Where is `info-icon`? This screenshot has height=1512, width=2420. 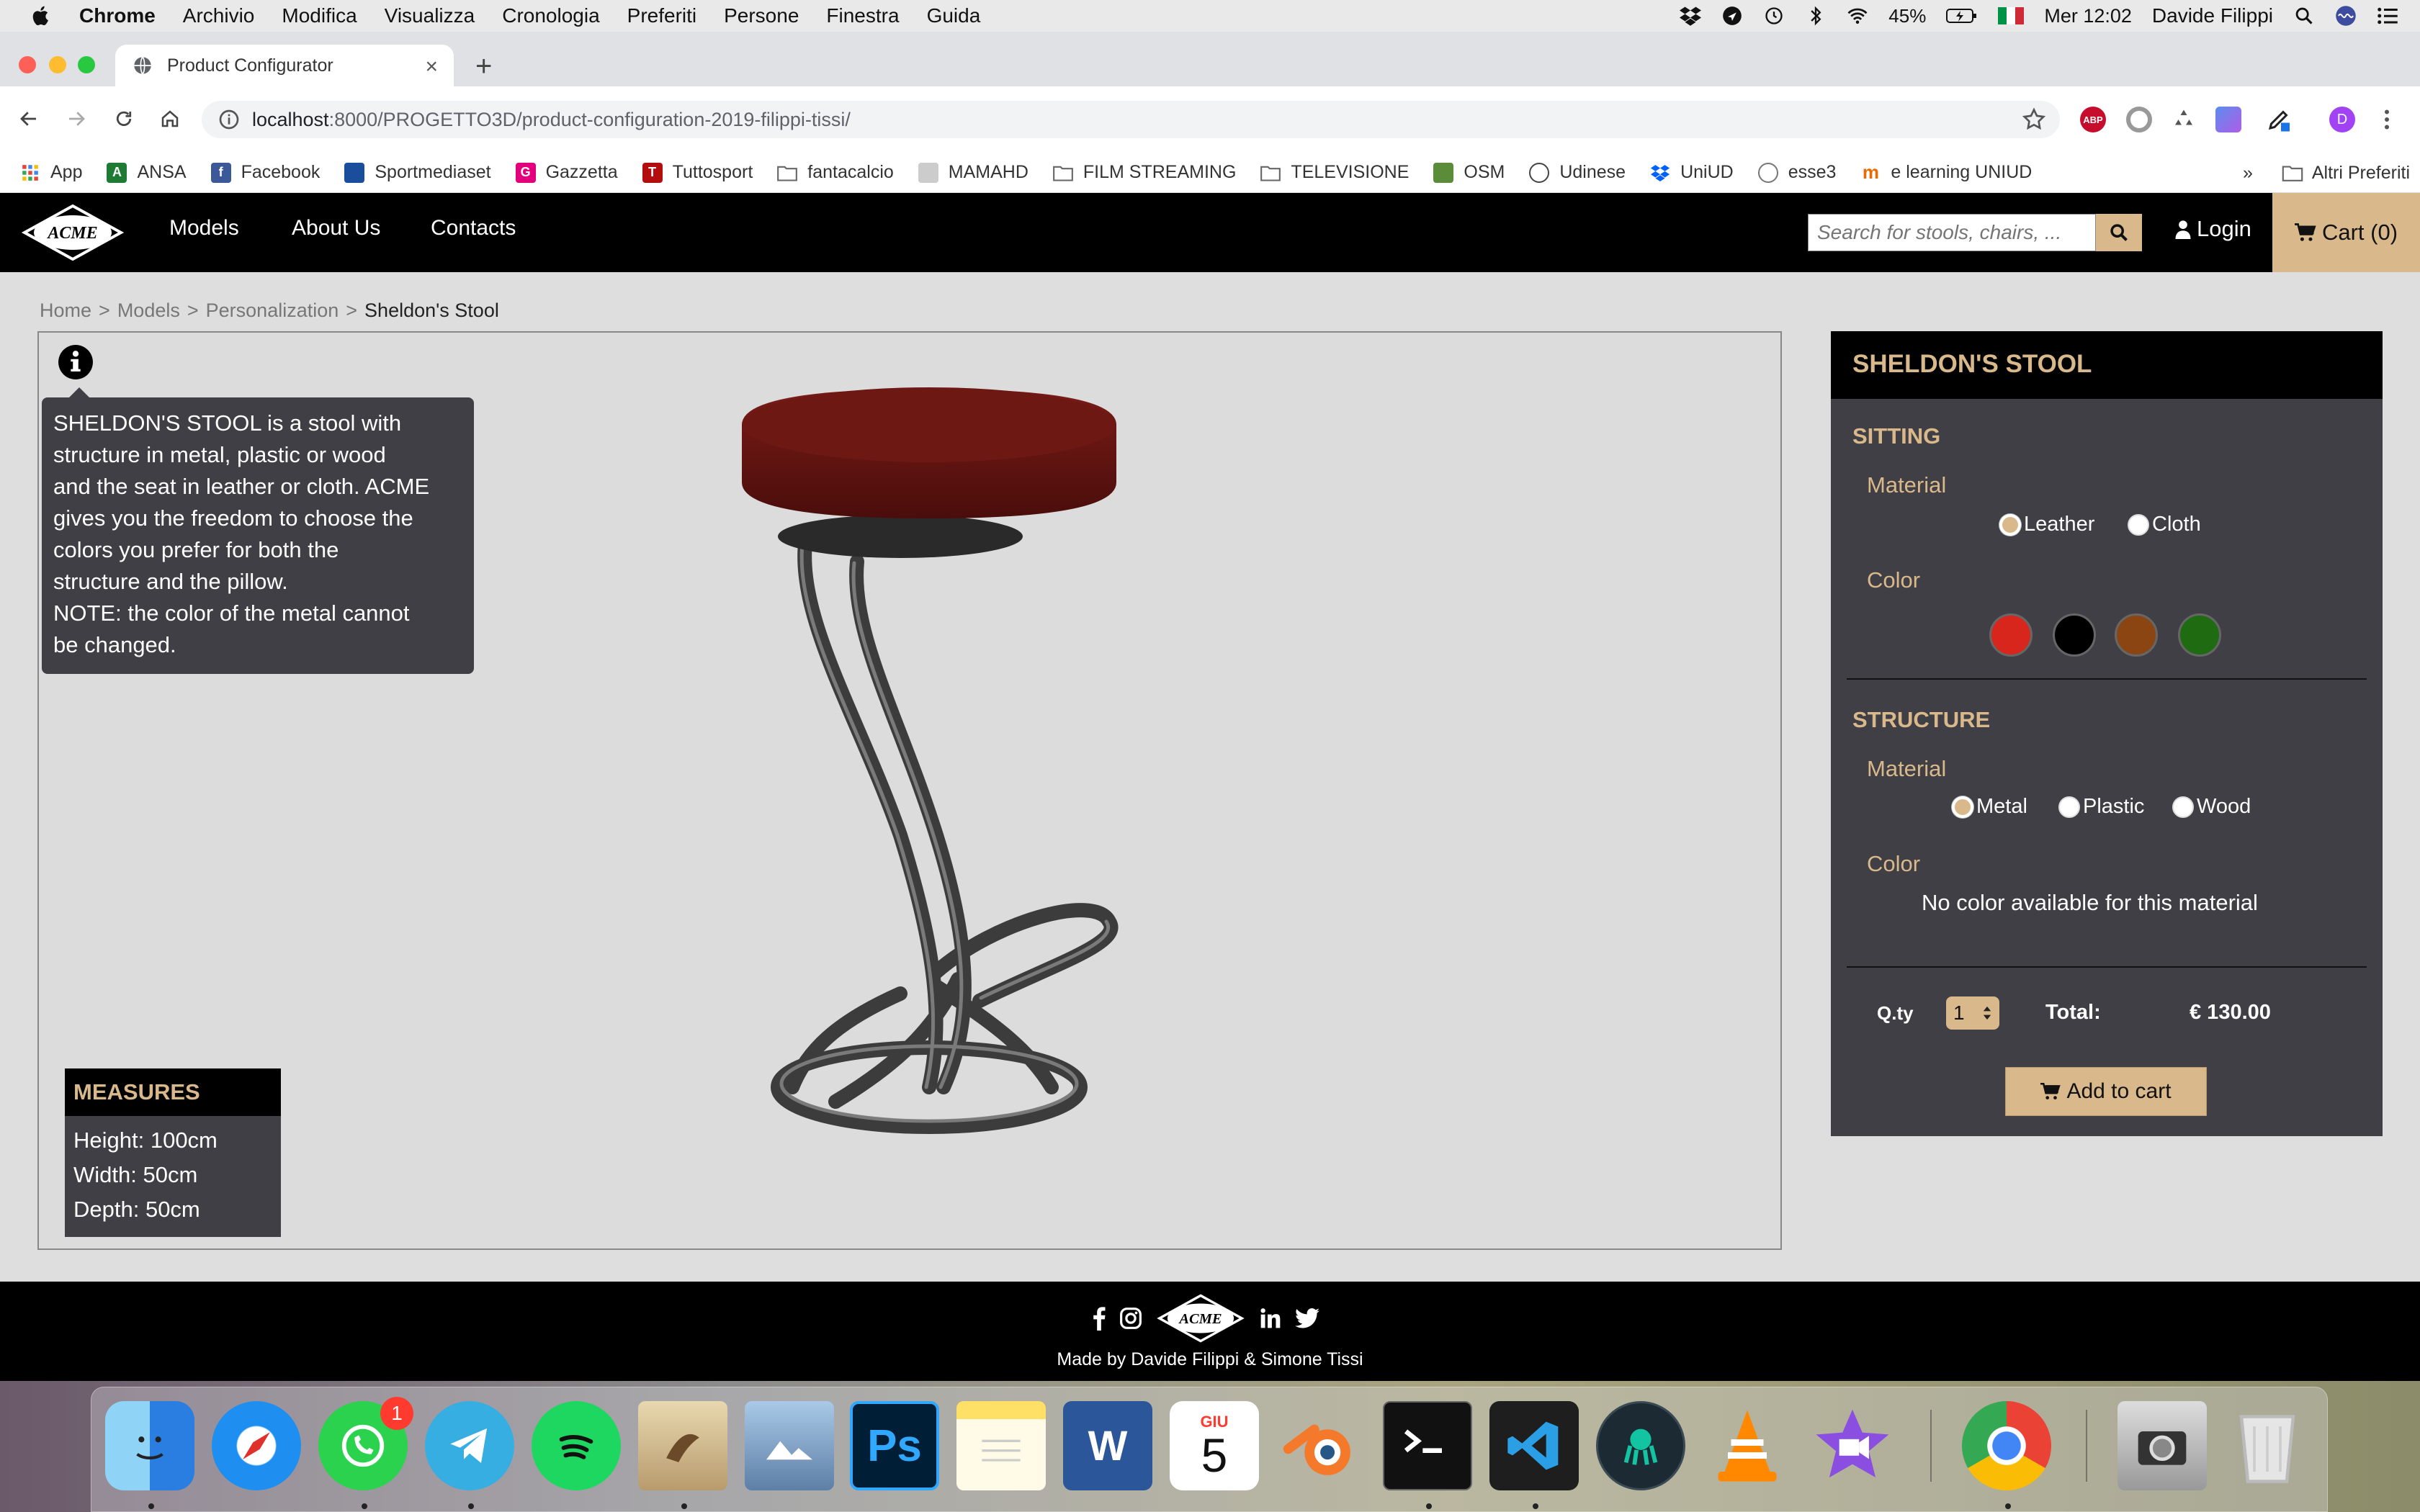
info-icon is located at coordinates (76, 362).